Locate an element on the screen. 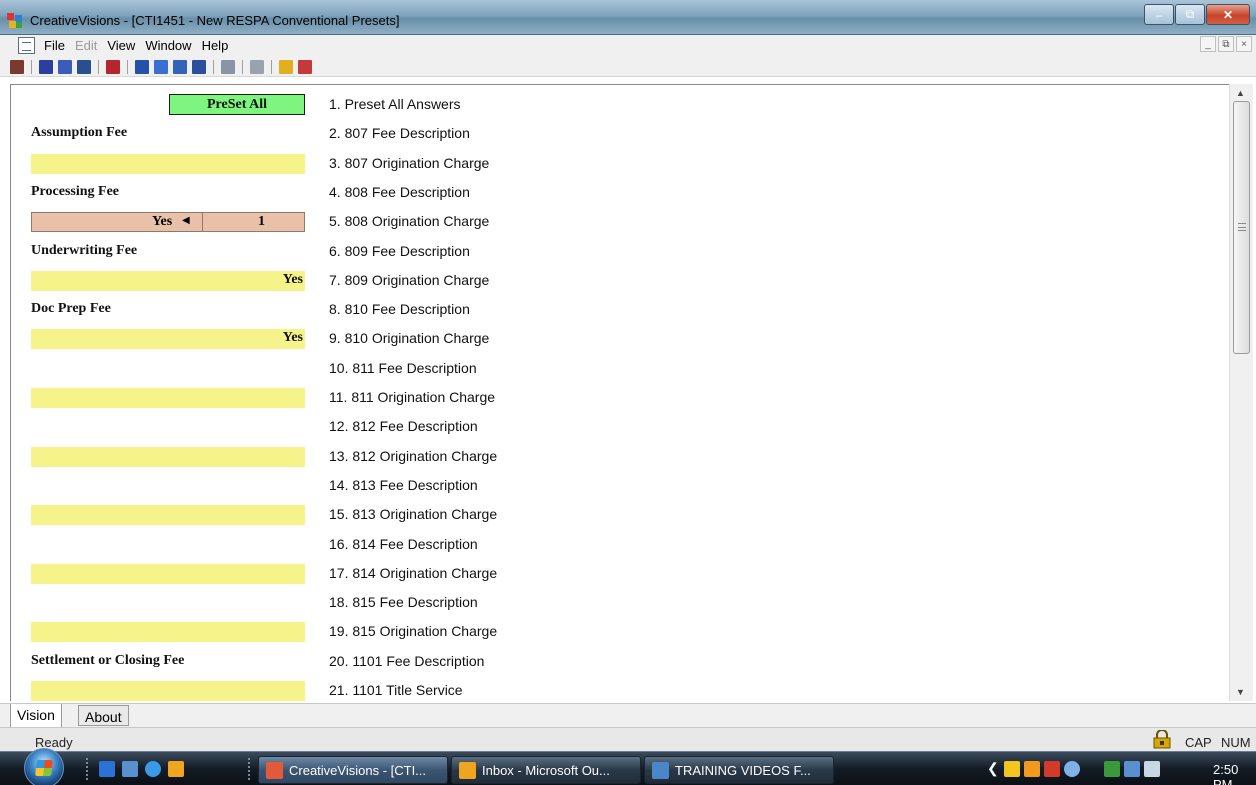 The width and height of the screenshot is (1256, 785). show-desktop-icon is located at coordinates (107, 769).